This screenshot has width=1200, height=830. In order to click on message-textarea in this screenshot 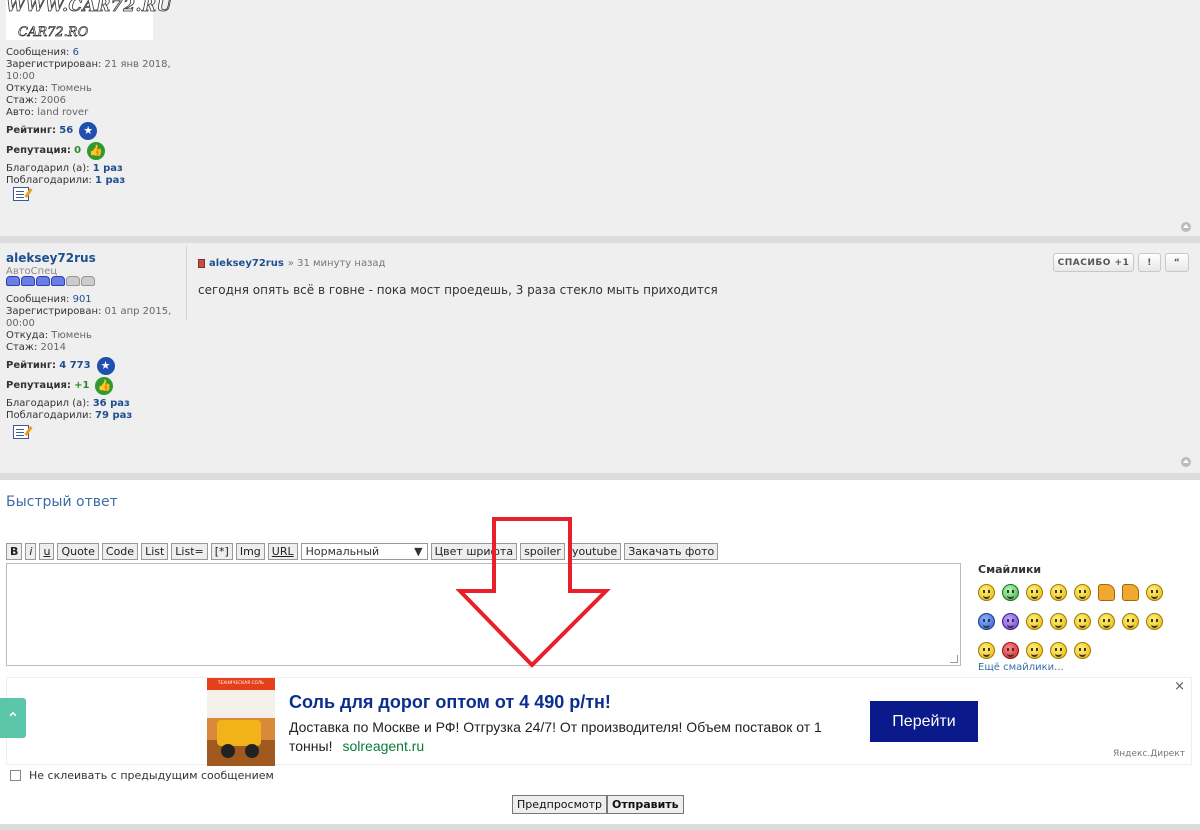, I will do `click(483, 614)`.